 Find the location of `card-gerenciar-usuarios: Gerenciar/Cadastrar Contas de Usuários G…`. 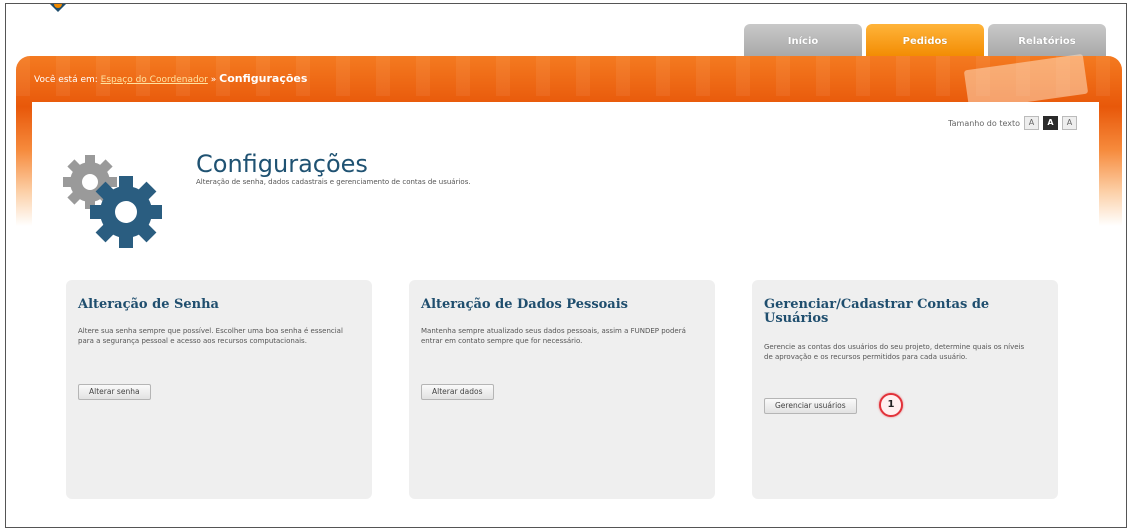

card-gerenciar-usuarios: Gerenciar/Cadastrar Contas de Usuários G… is located at coordinates (905, 389).